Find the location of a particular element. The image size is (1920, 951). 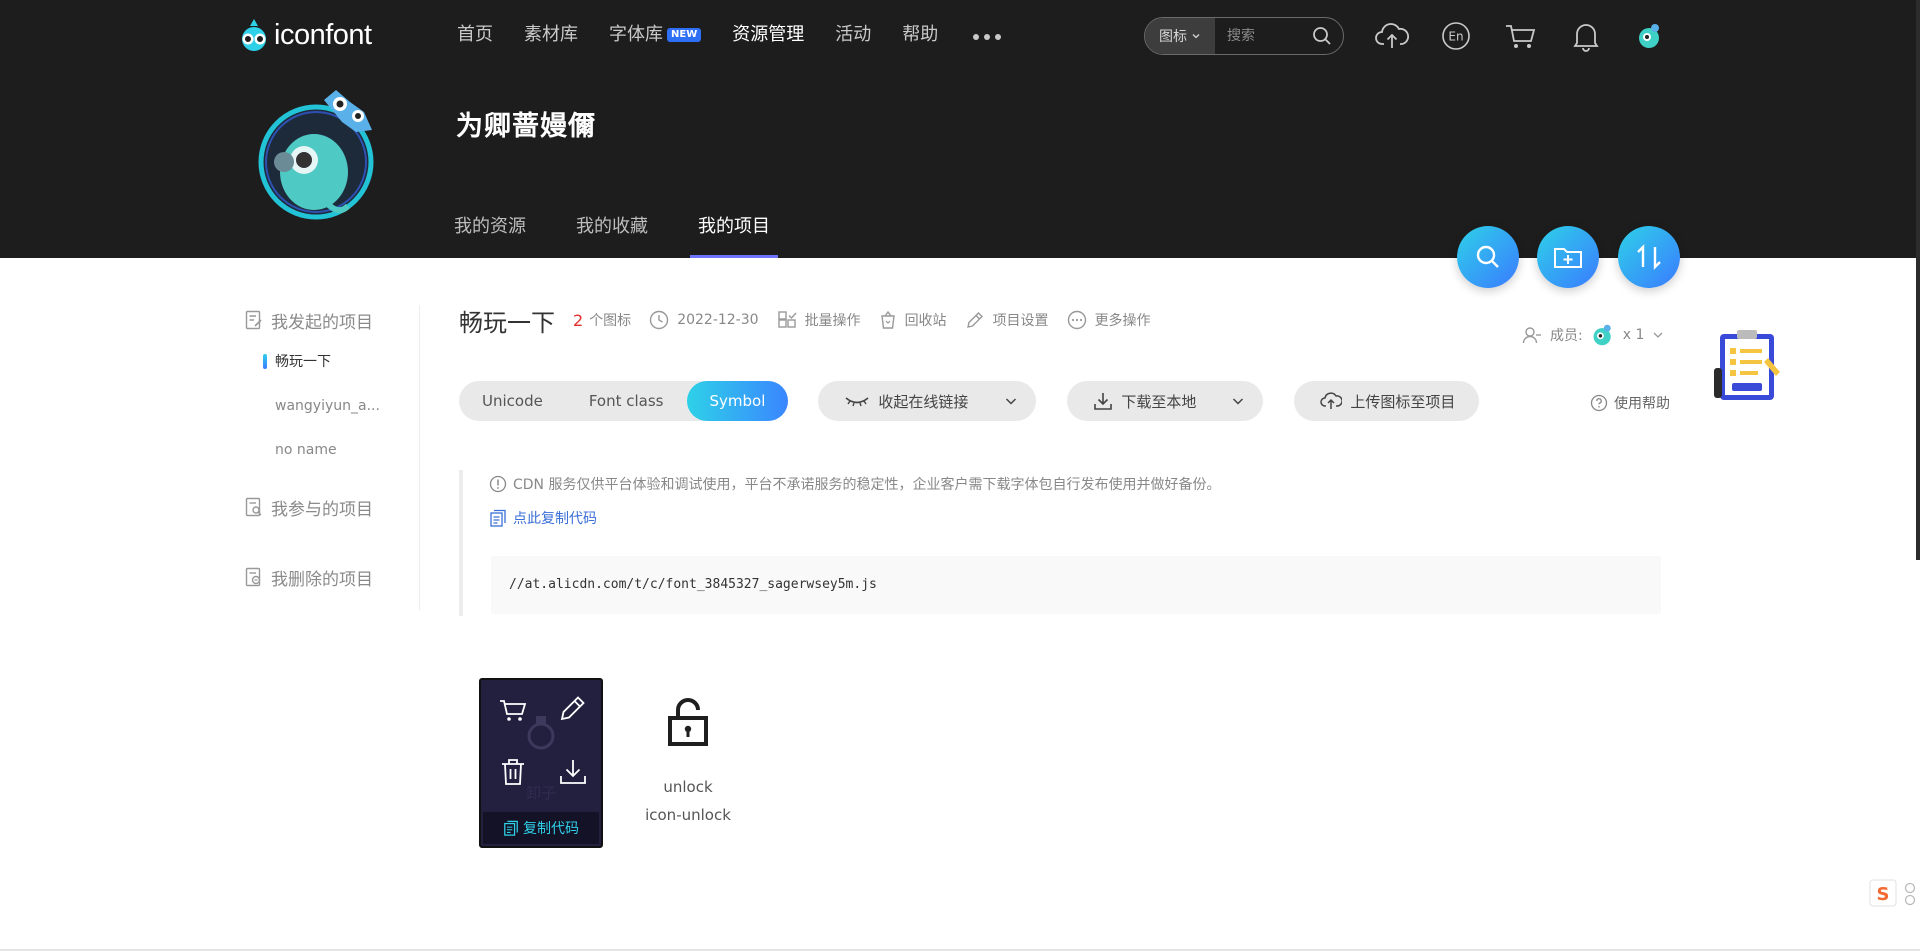

header-search: 图标 is located at coordinates (1244, 36).